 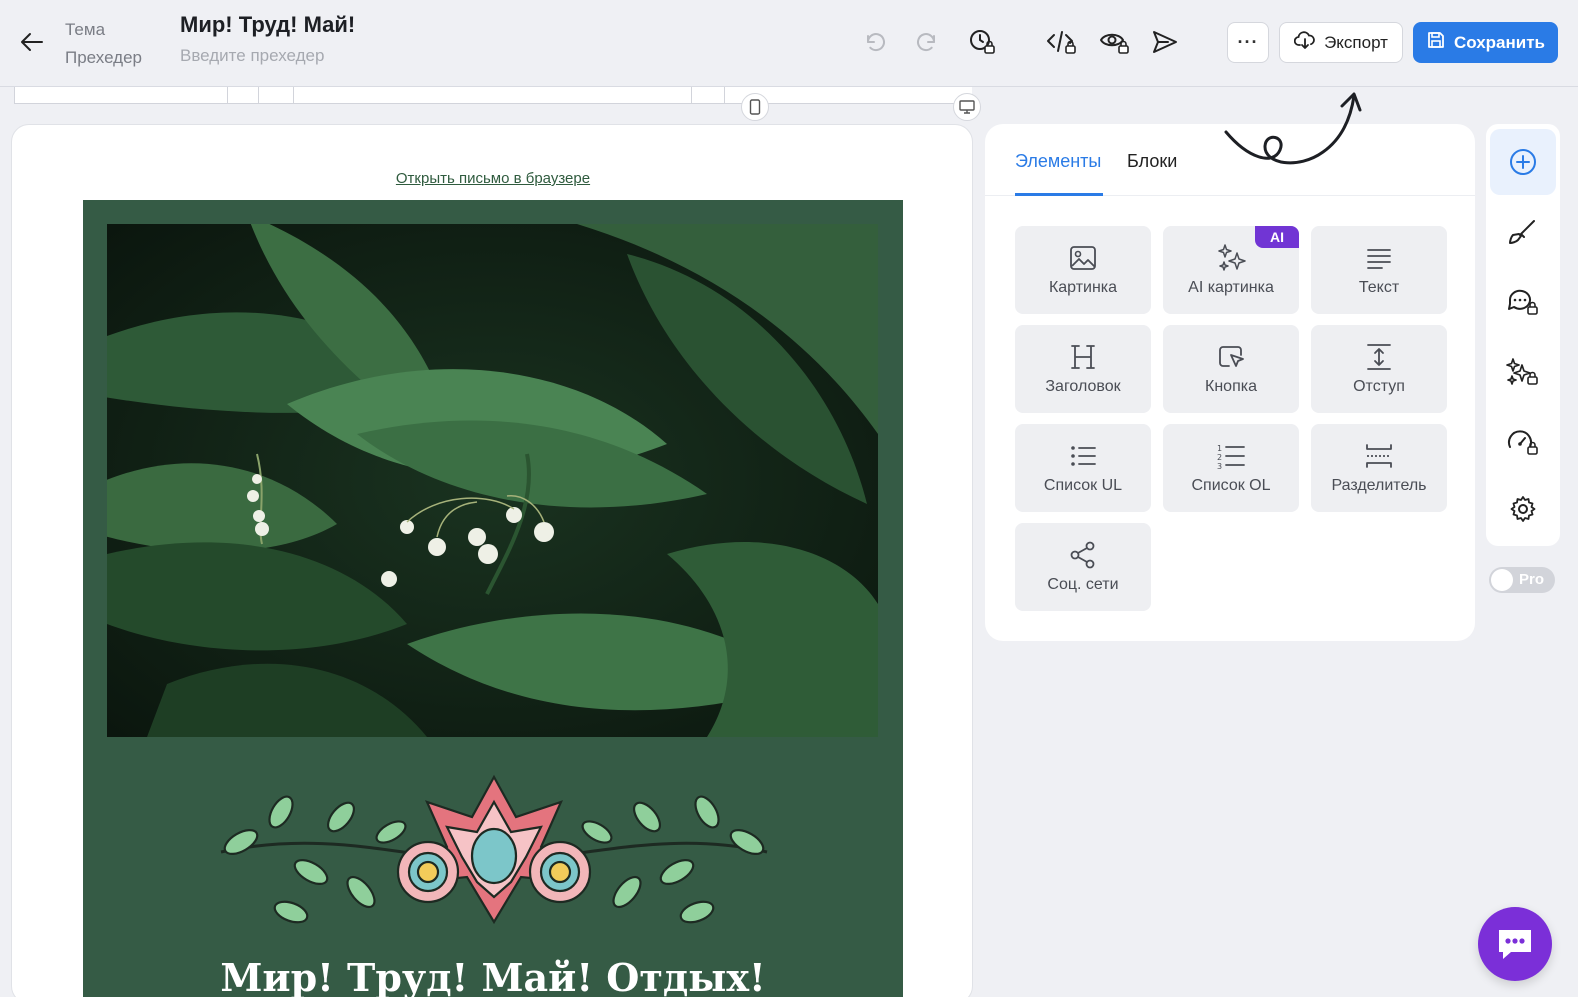 What do you see at coordinates (1083, 258) in the screenshot?
I see `image-icon` at bounding box center [1083, 258].